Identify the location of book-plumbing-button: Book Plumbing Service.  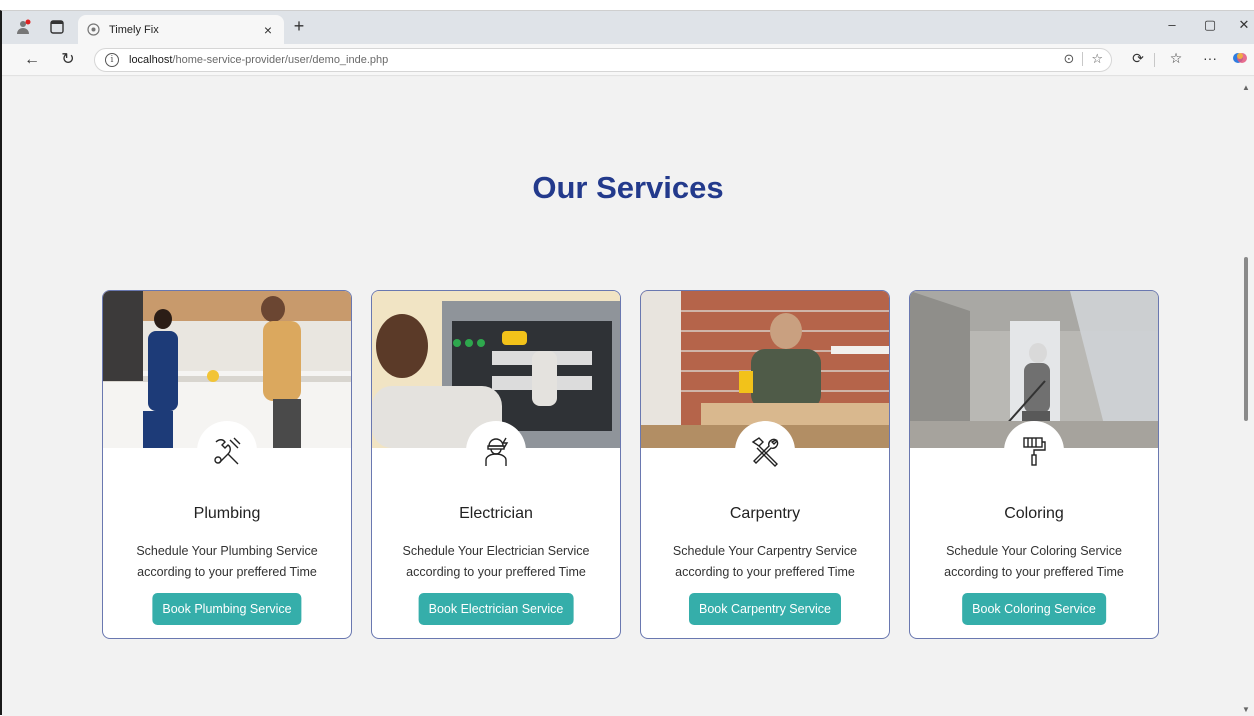
(227, 609).